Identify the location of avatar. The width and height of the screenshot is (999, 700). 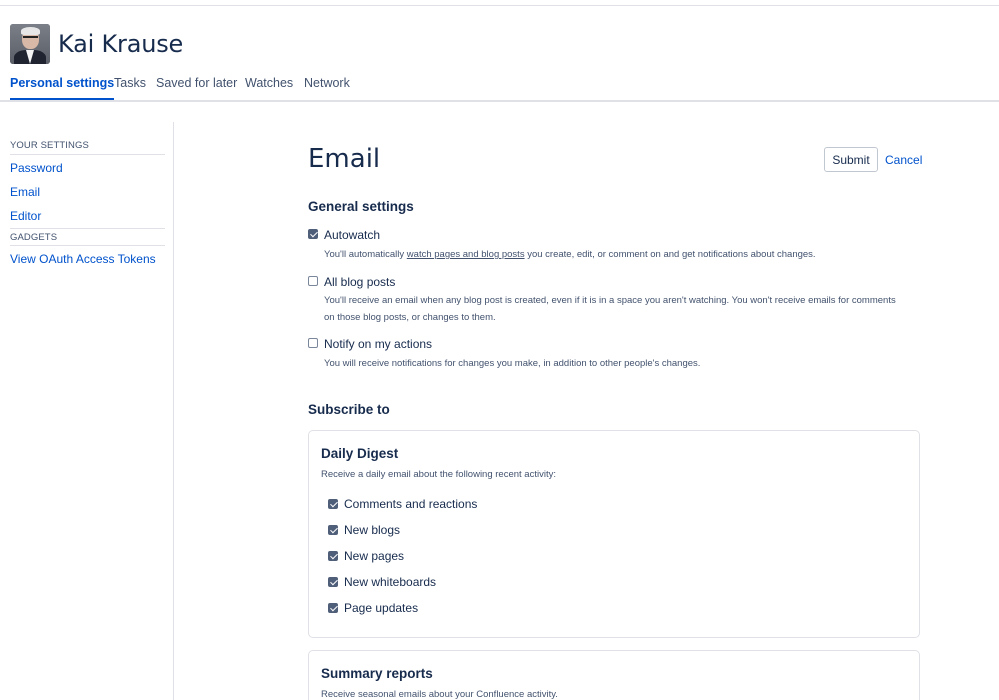
(30, 44).